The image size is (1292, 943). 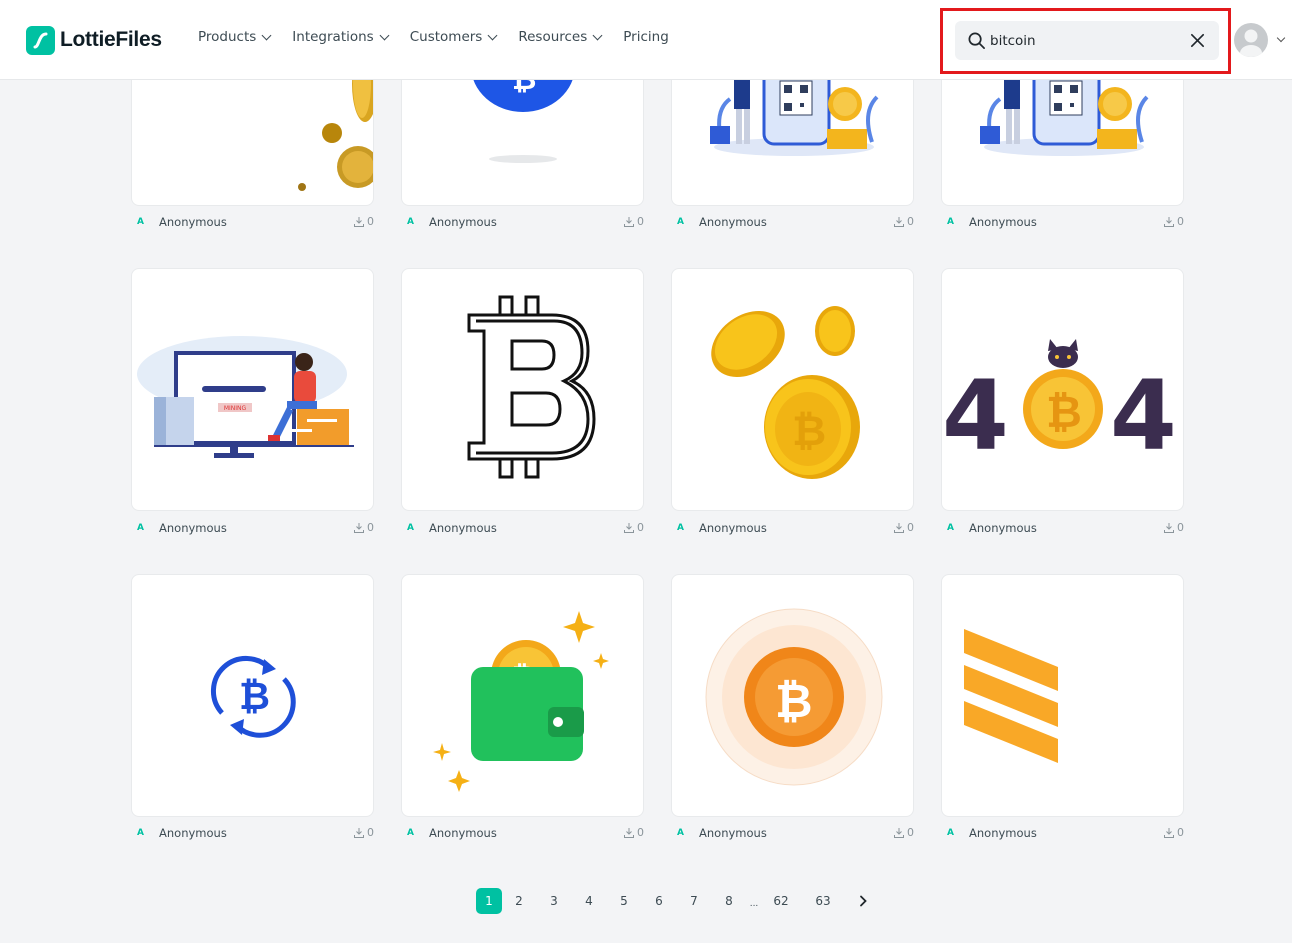 I want to click on nav-pricing: Pricing, so click(x=646, y=37).